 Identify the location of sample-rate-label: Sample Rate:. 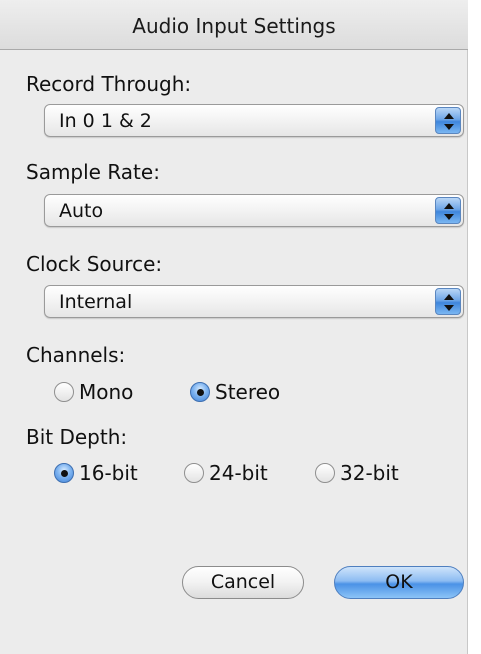
(93, 172).